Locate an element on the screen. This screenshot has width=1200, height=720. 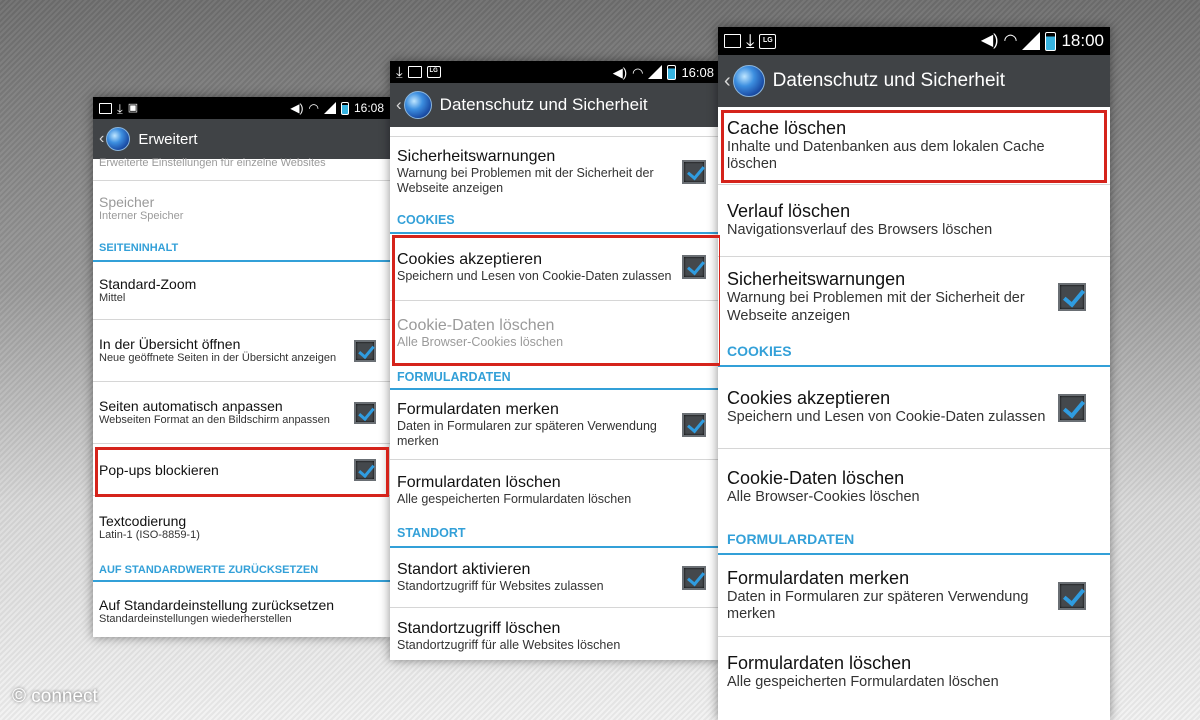
row-title: Standard-Zoom is located at coordinates (148, 283).